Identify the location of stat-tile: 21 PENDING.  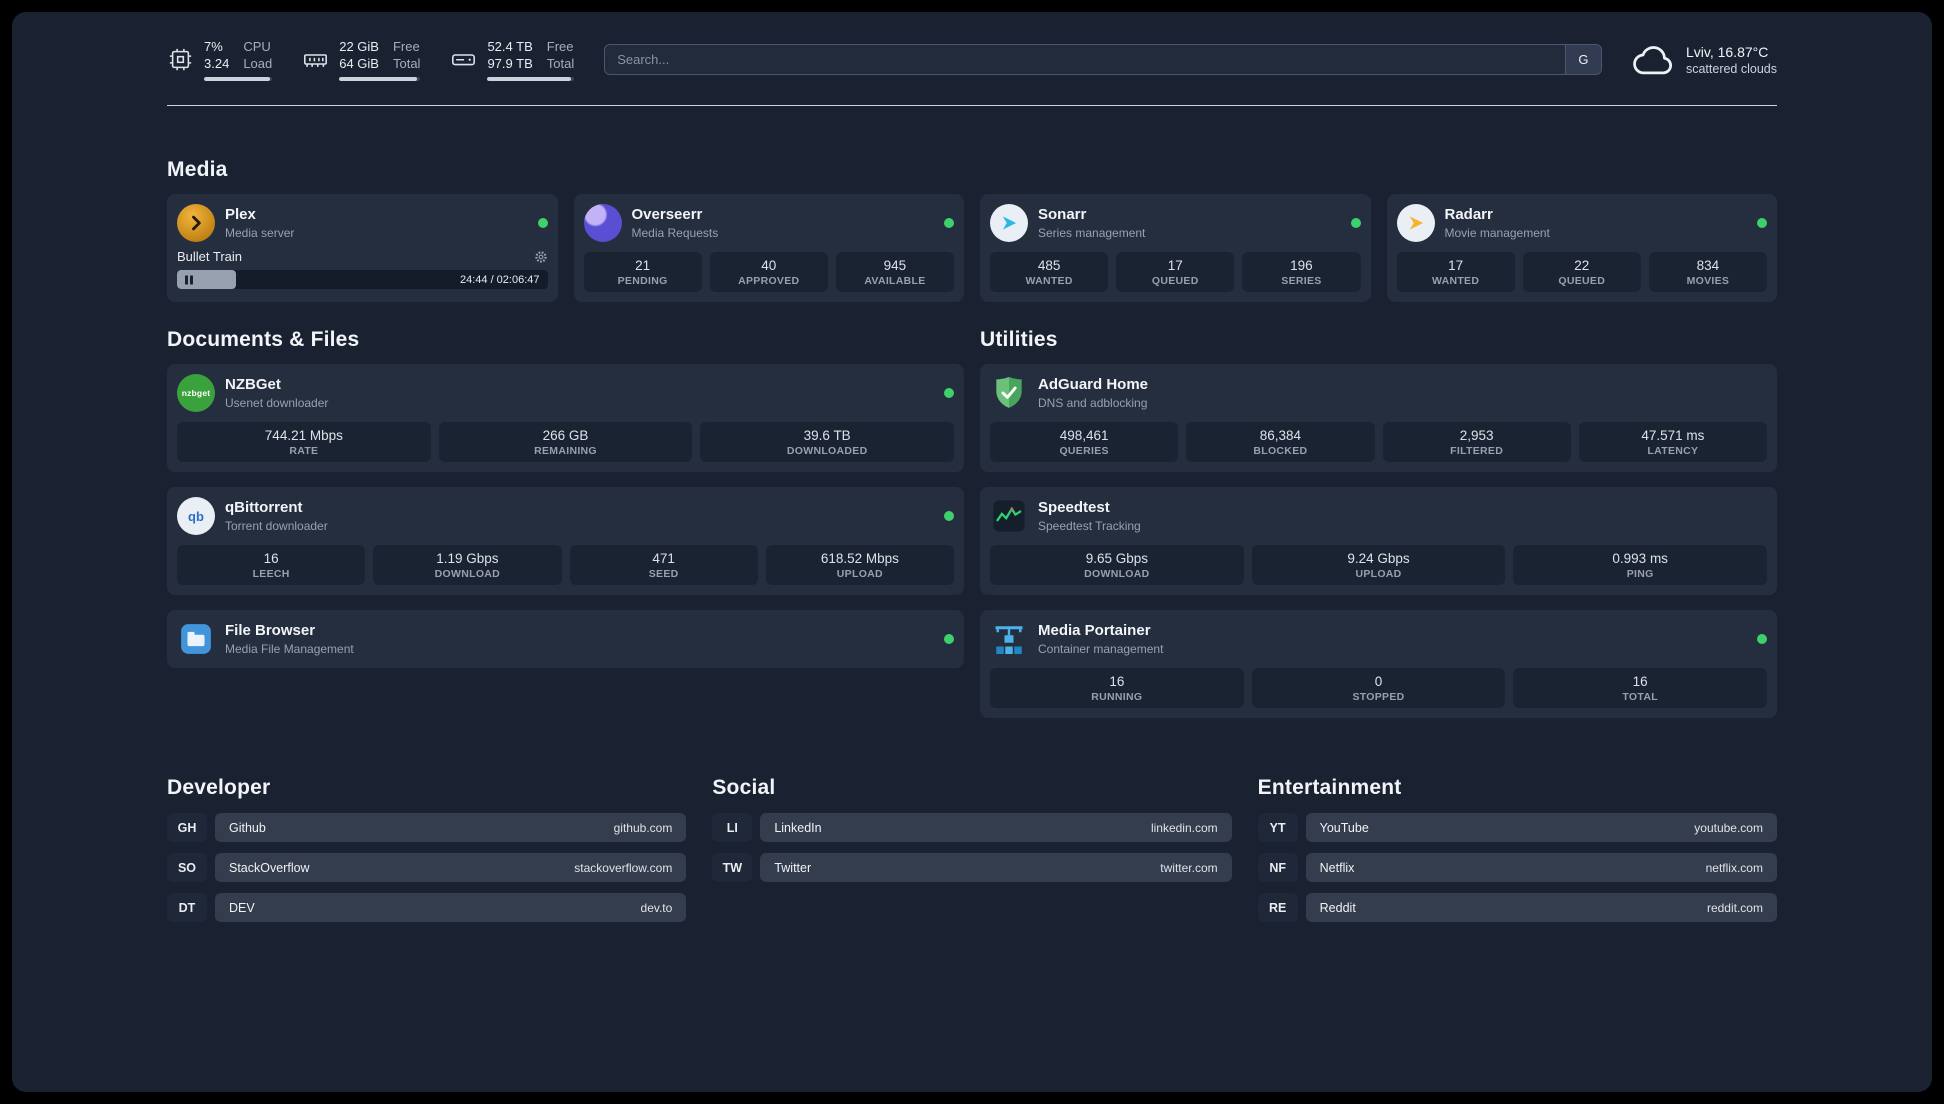
(642, 272).